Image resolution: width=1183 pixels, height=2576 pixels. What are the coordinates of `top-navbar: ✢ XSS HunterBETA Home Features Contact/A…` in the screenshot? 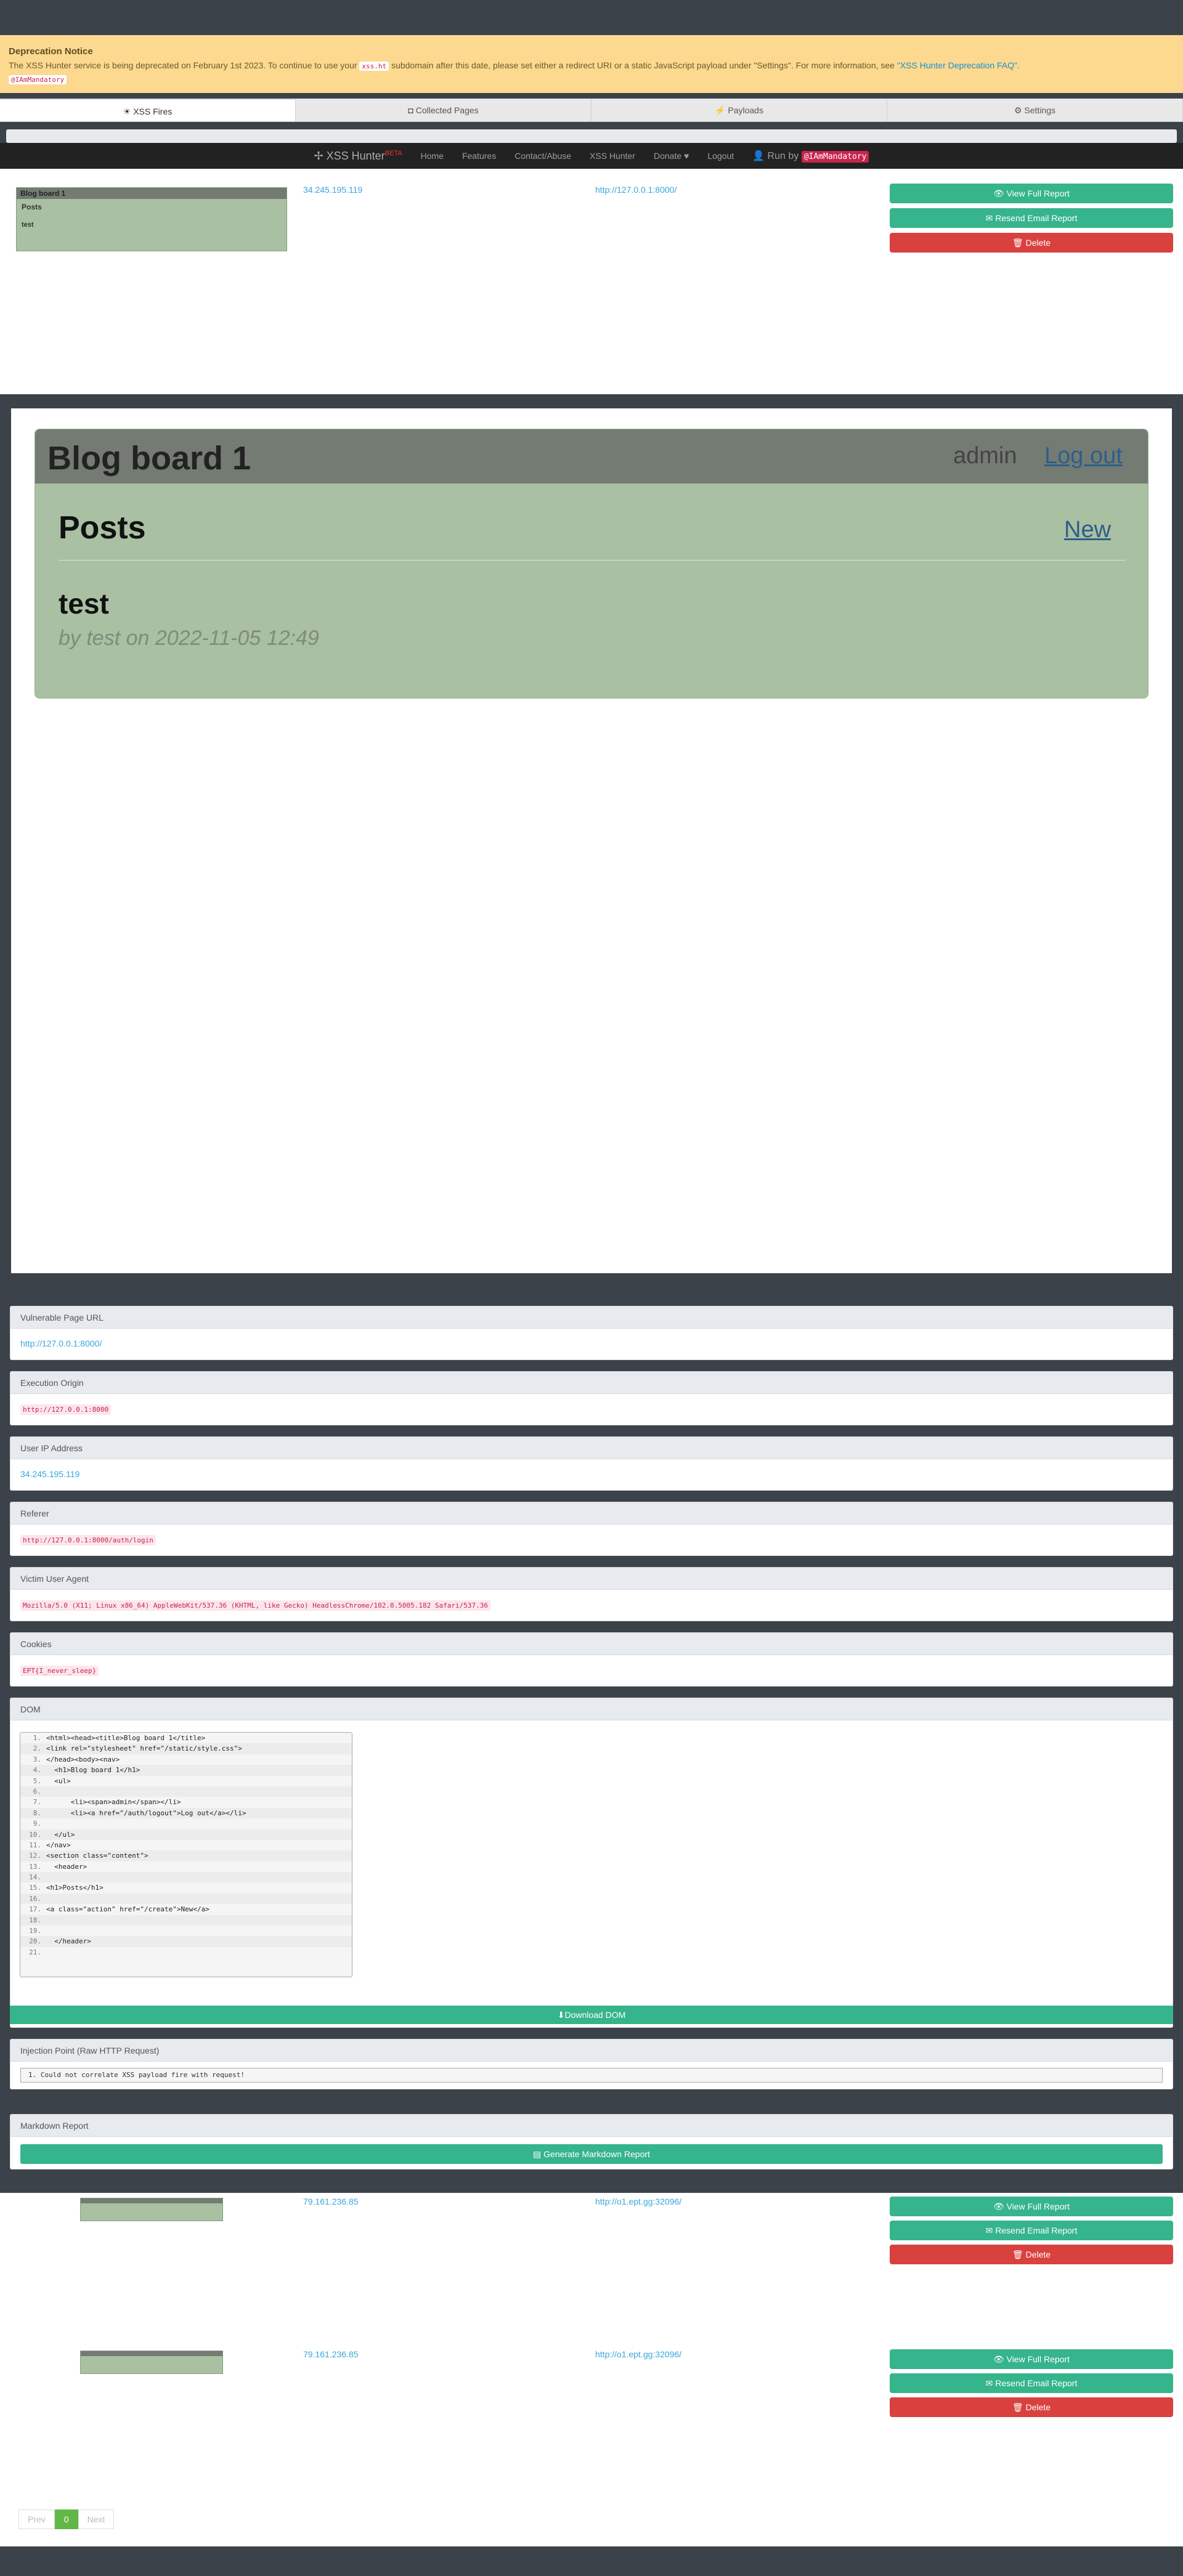 It's located at (591, 156).